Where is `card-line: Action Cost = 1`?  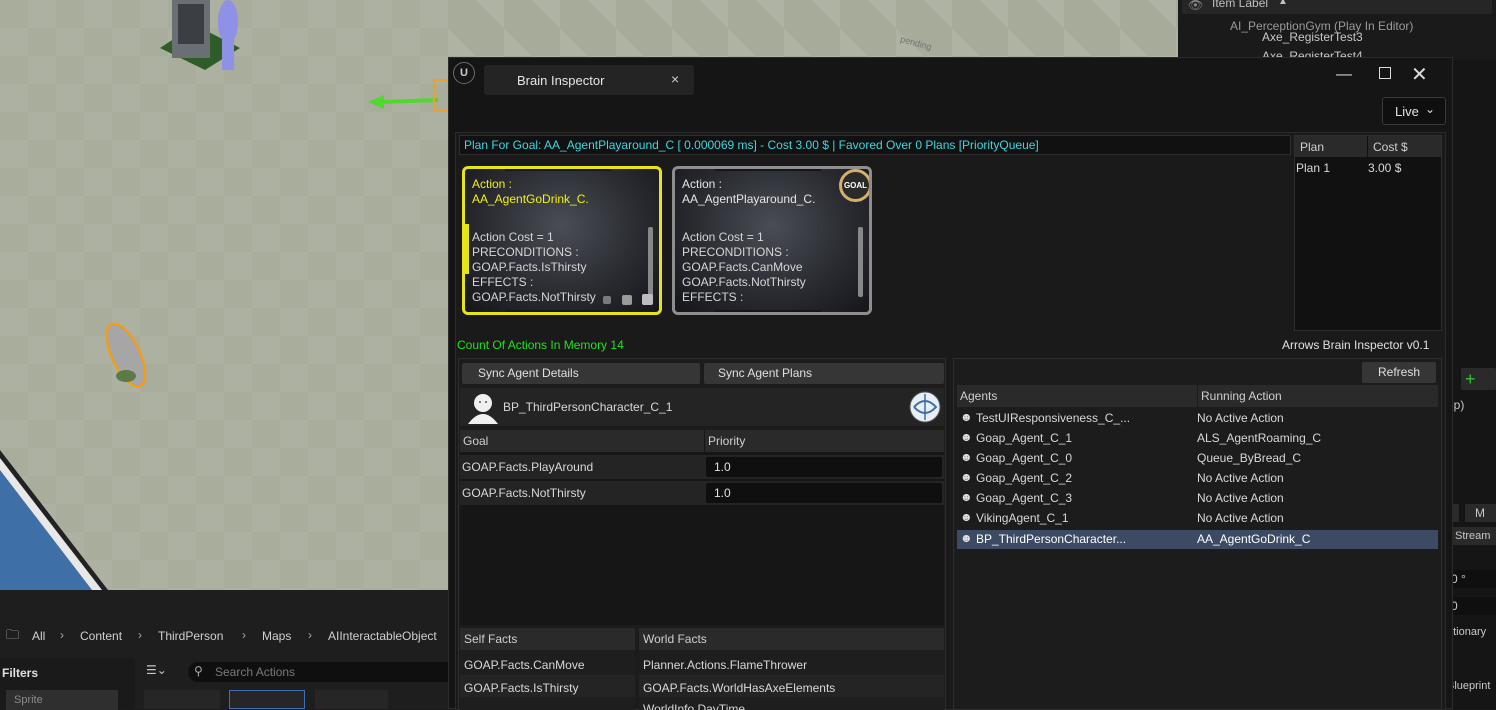
card-line: Action Cost = 1 is located at coordinates (723, 237).